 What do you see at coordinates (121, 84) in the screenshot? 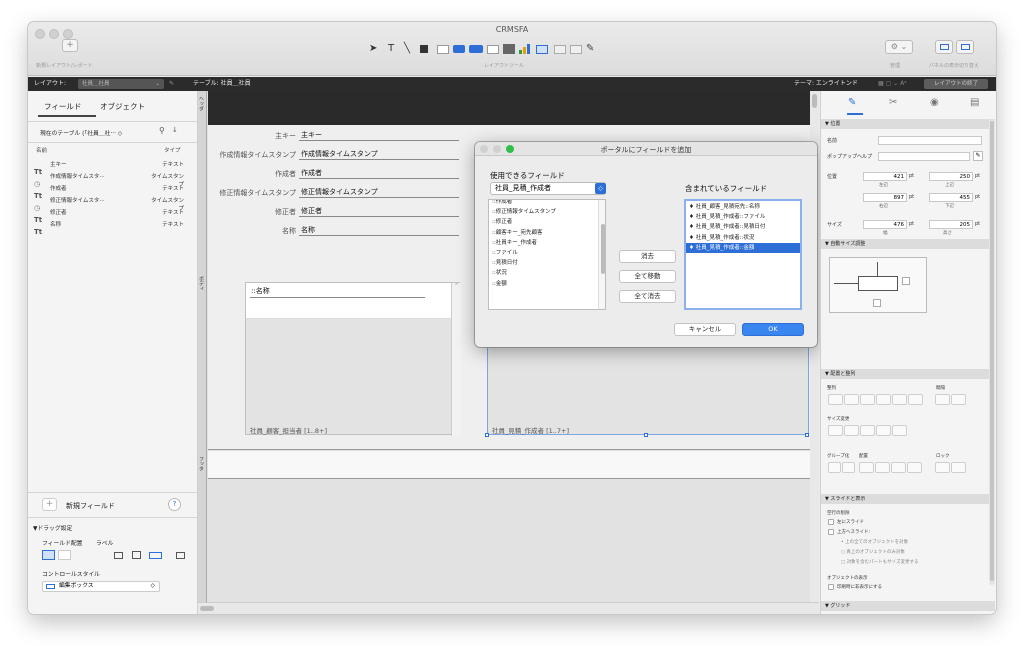
I see `layout-select: 社員＿社員 ⌄` at bounding box center [121, 84].